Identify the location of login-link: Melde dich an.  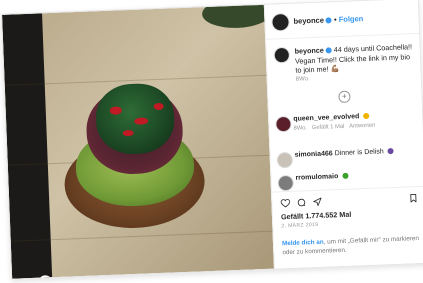
(303, 243).